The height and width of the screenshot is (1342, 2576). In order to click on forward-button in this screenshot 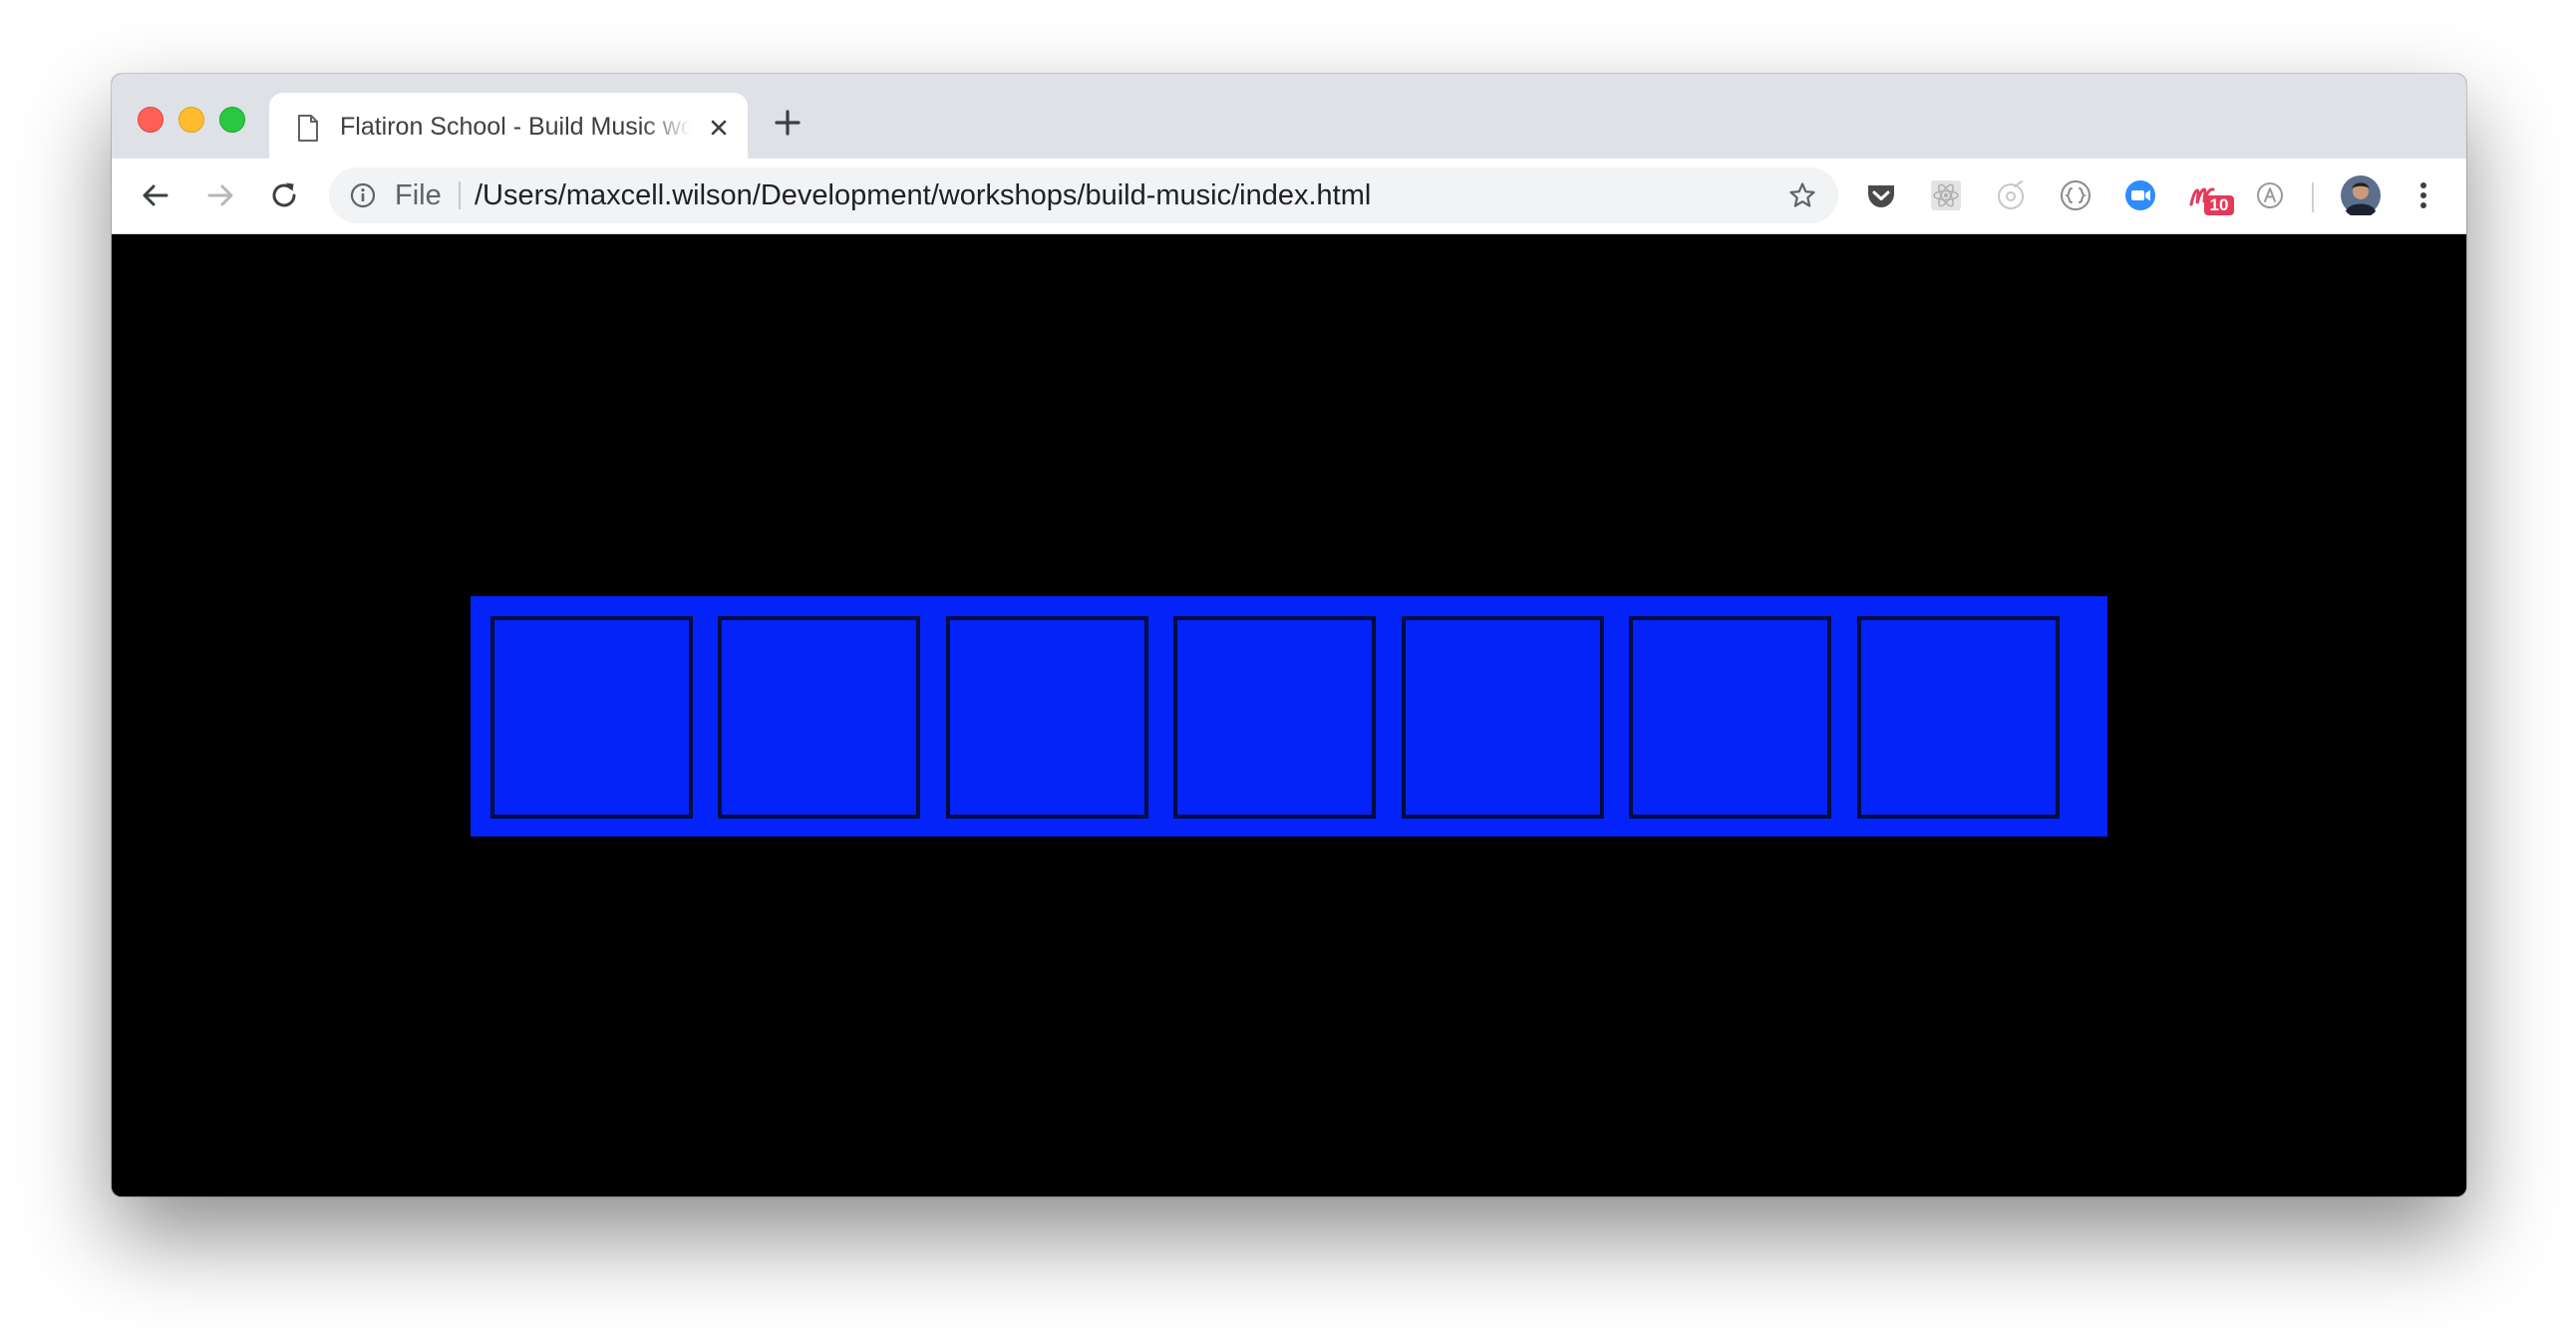, I will do `click(220, 195)`.